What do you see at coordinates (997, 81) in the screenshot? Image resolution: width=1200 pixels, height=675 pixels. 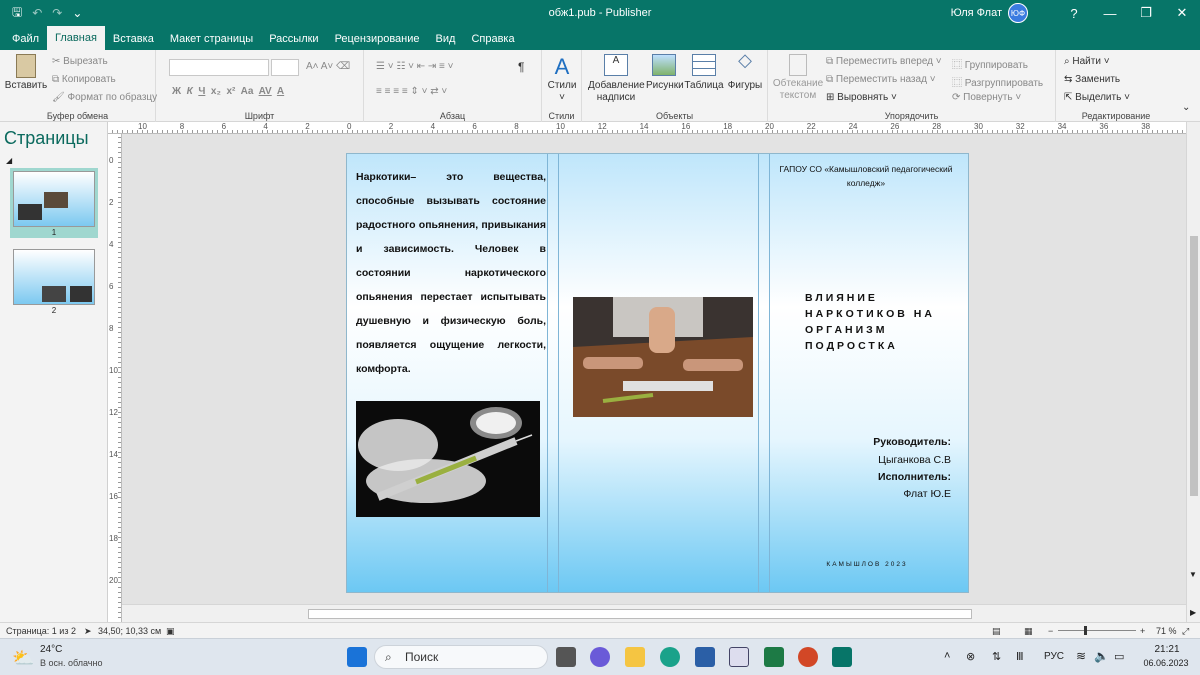 I see `ungroup-button: ⿴ Разгруппировать` at bounding box center [997, 81].